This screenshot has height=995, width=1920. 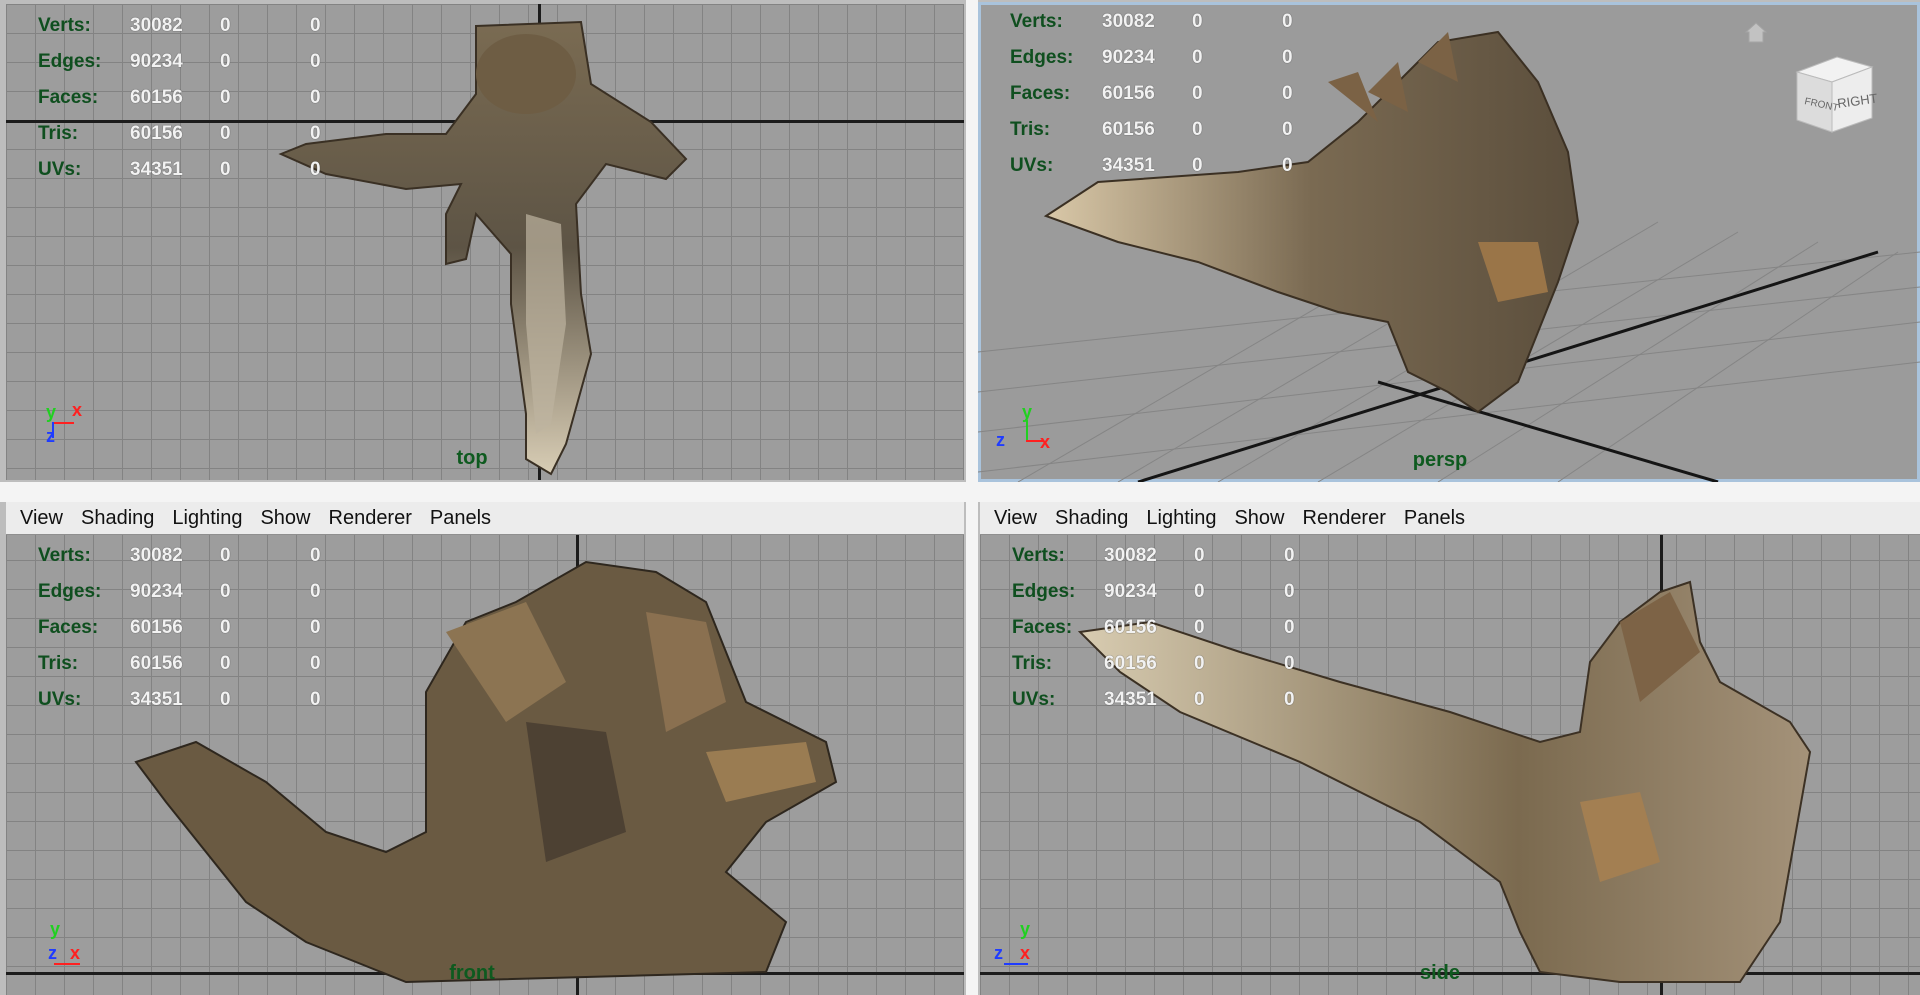 I want to click on horizontal-splitter, so click(x=960, y=492).